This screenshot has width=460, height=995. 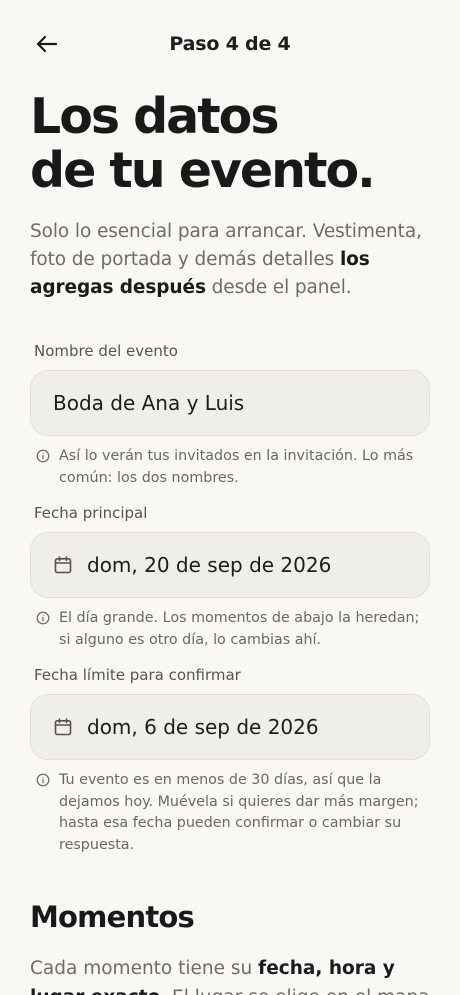 What do you see at coordinates (91, 513) in the screenshot?
I see `main-date-label: Fecha principal` at bounding box center [91, 513].